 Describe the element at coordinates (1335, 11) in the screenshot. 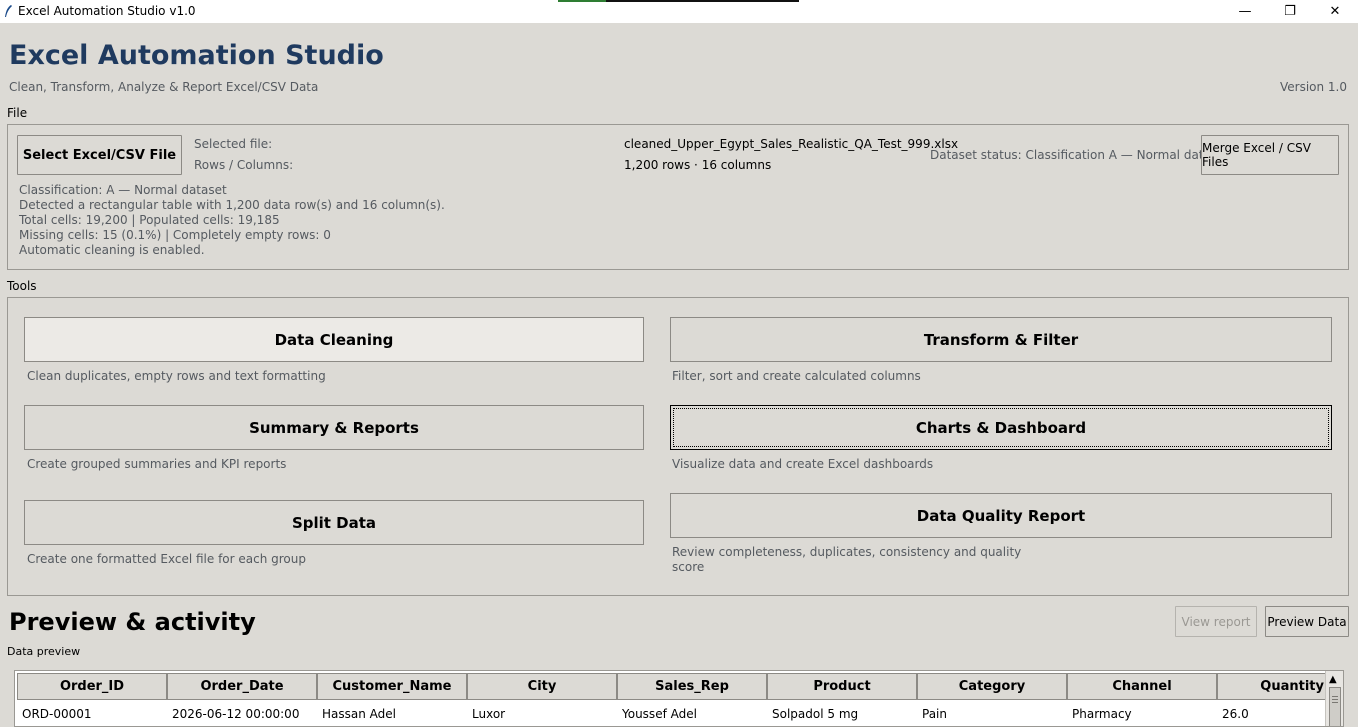

I see `close-icon: ✕` at that location.